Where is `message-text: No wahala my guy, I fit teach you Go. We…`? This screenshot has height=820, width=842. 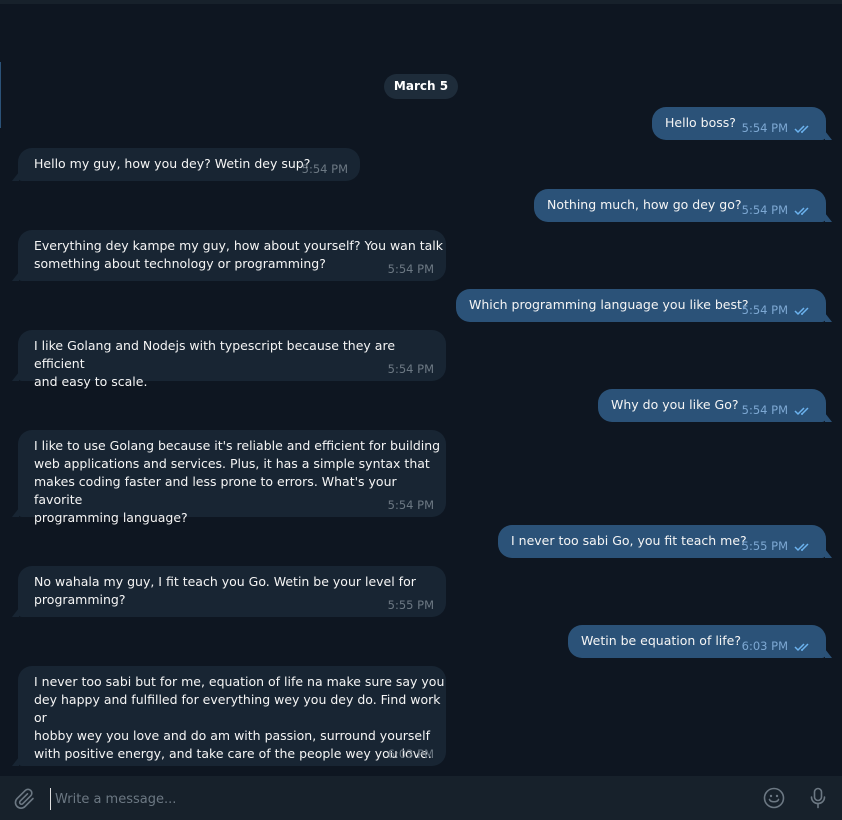
message-text: No wahala my guy, I fit teach you Go. We… is located at coordinates (225, 590).